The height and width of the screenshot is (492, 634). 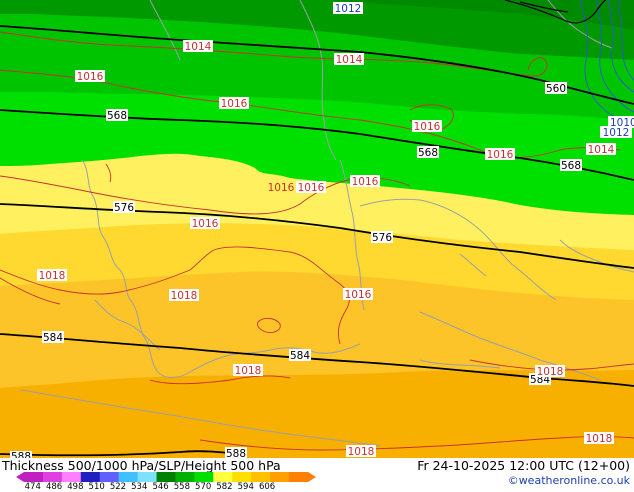 What do you see at coordinates (245, 487) in the screenshot?
I see `scale-tick-label: 594` at bounding box center [245, 487].